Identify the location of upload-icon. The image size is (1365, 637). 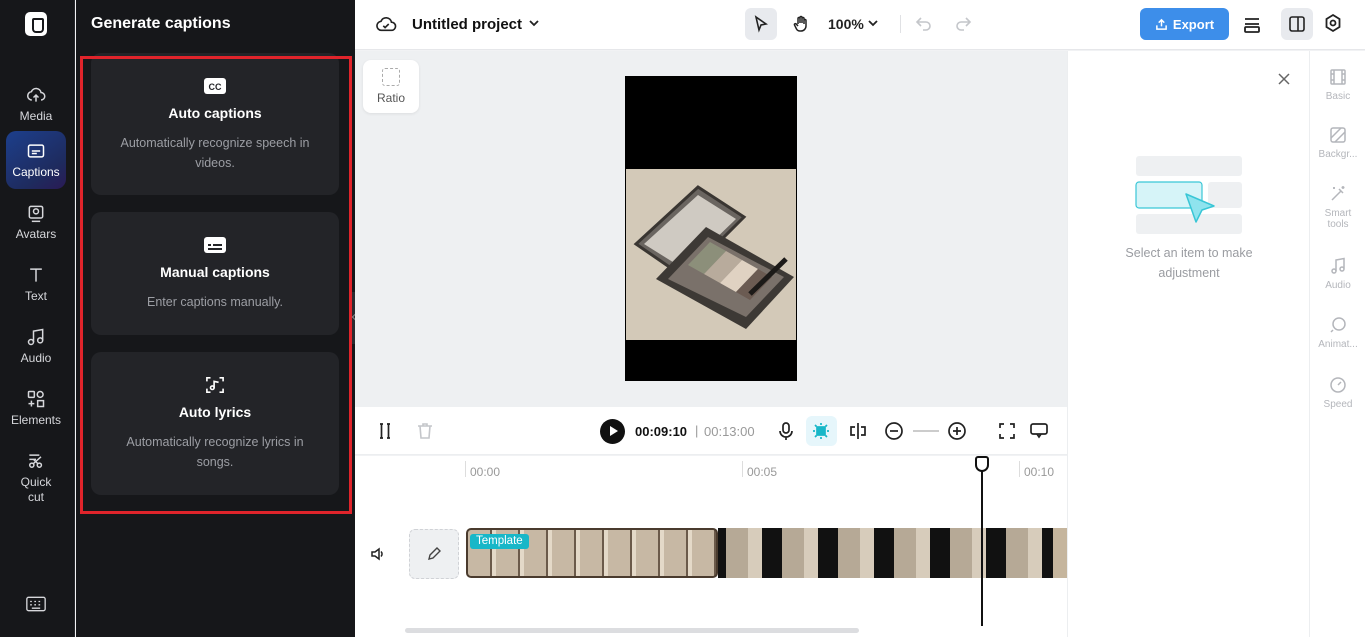
(1161, 24).